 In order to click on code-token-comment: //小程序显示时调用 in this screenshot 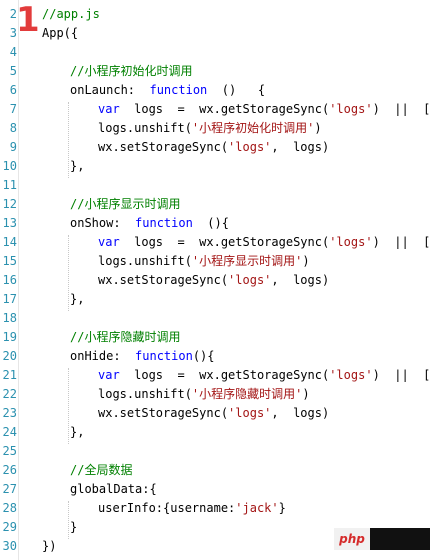, I will do `click(125, 204)`.